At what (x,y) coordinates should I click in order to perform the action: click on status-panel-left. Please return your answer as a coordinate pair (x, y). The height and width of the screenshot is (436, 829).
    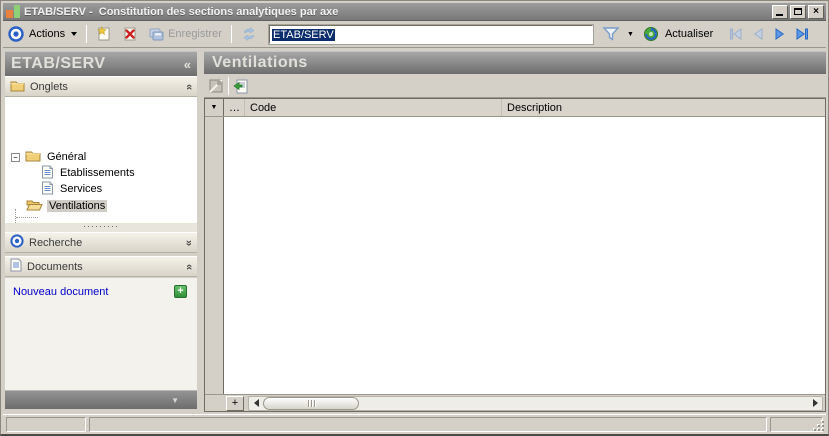
    Looking at the image, I should click on (46, 424).